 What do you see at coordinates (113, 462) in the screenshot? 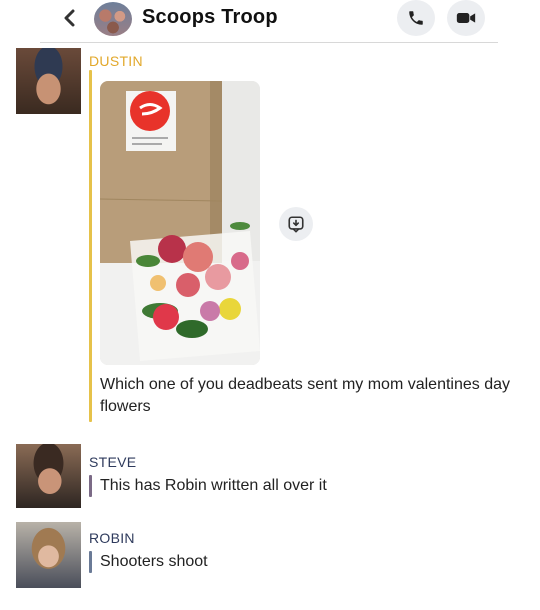
I see `sender-name-steve: STEVE` at bounding box center [113, 462].